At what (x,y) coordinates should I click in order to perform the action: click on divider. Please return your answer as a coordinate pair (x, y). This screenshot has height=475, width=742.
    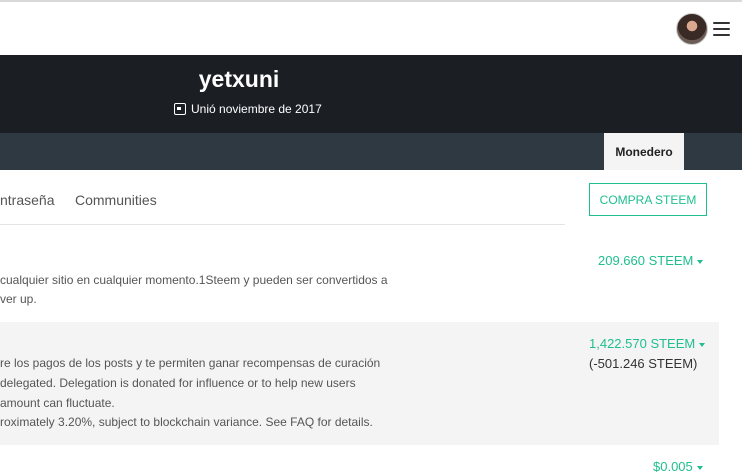
    Looking at the image, I should click on (282, 224).